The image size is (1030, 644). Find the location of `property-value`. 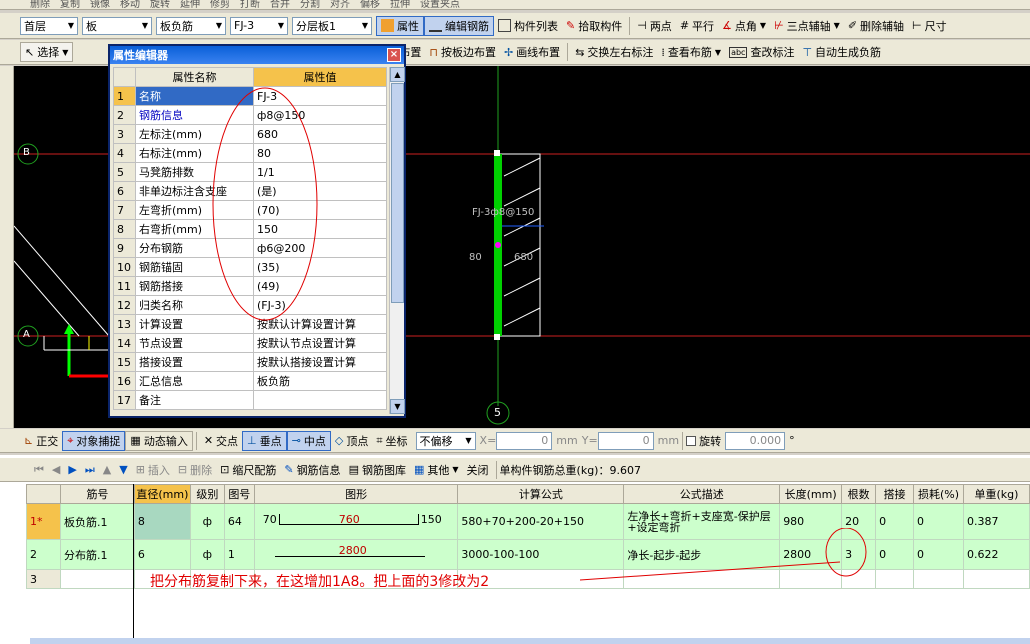

property-value is located at coordinates (320, 400).